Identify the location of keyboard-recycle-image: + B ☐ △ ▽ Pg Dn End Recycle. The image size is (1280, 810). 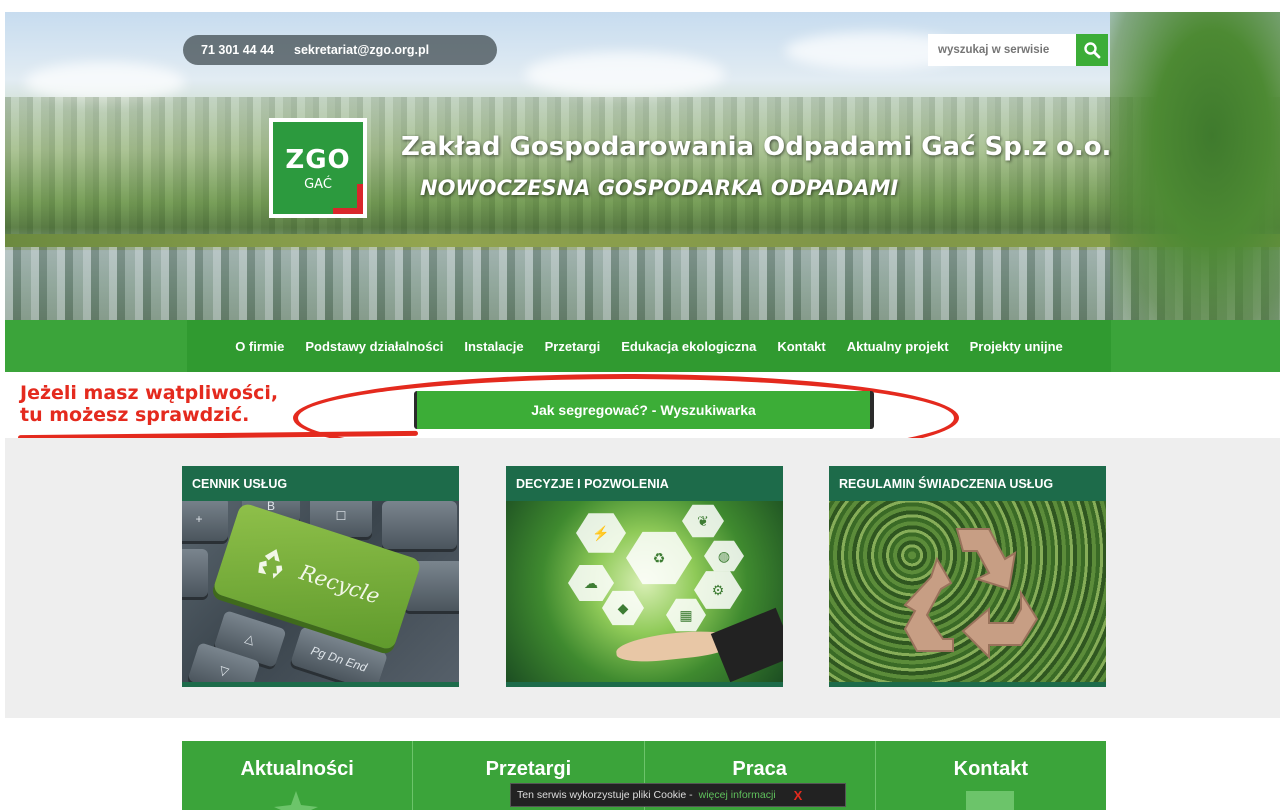
(320, 591).